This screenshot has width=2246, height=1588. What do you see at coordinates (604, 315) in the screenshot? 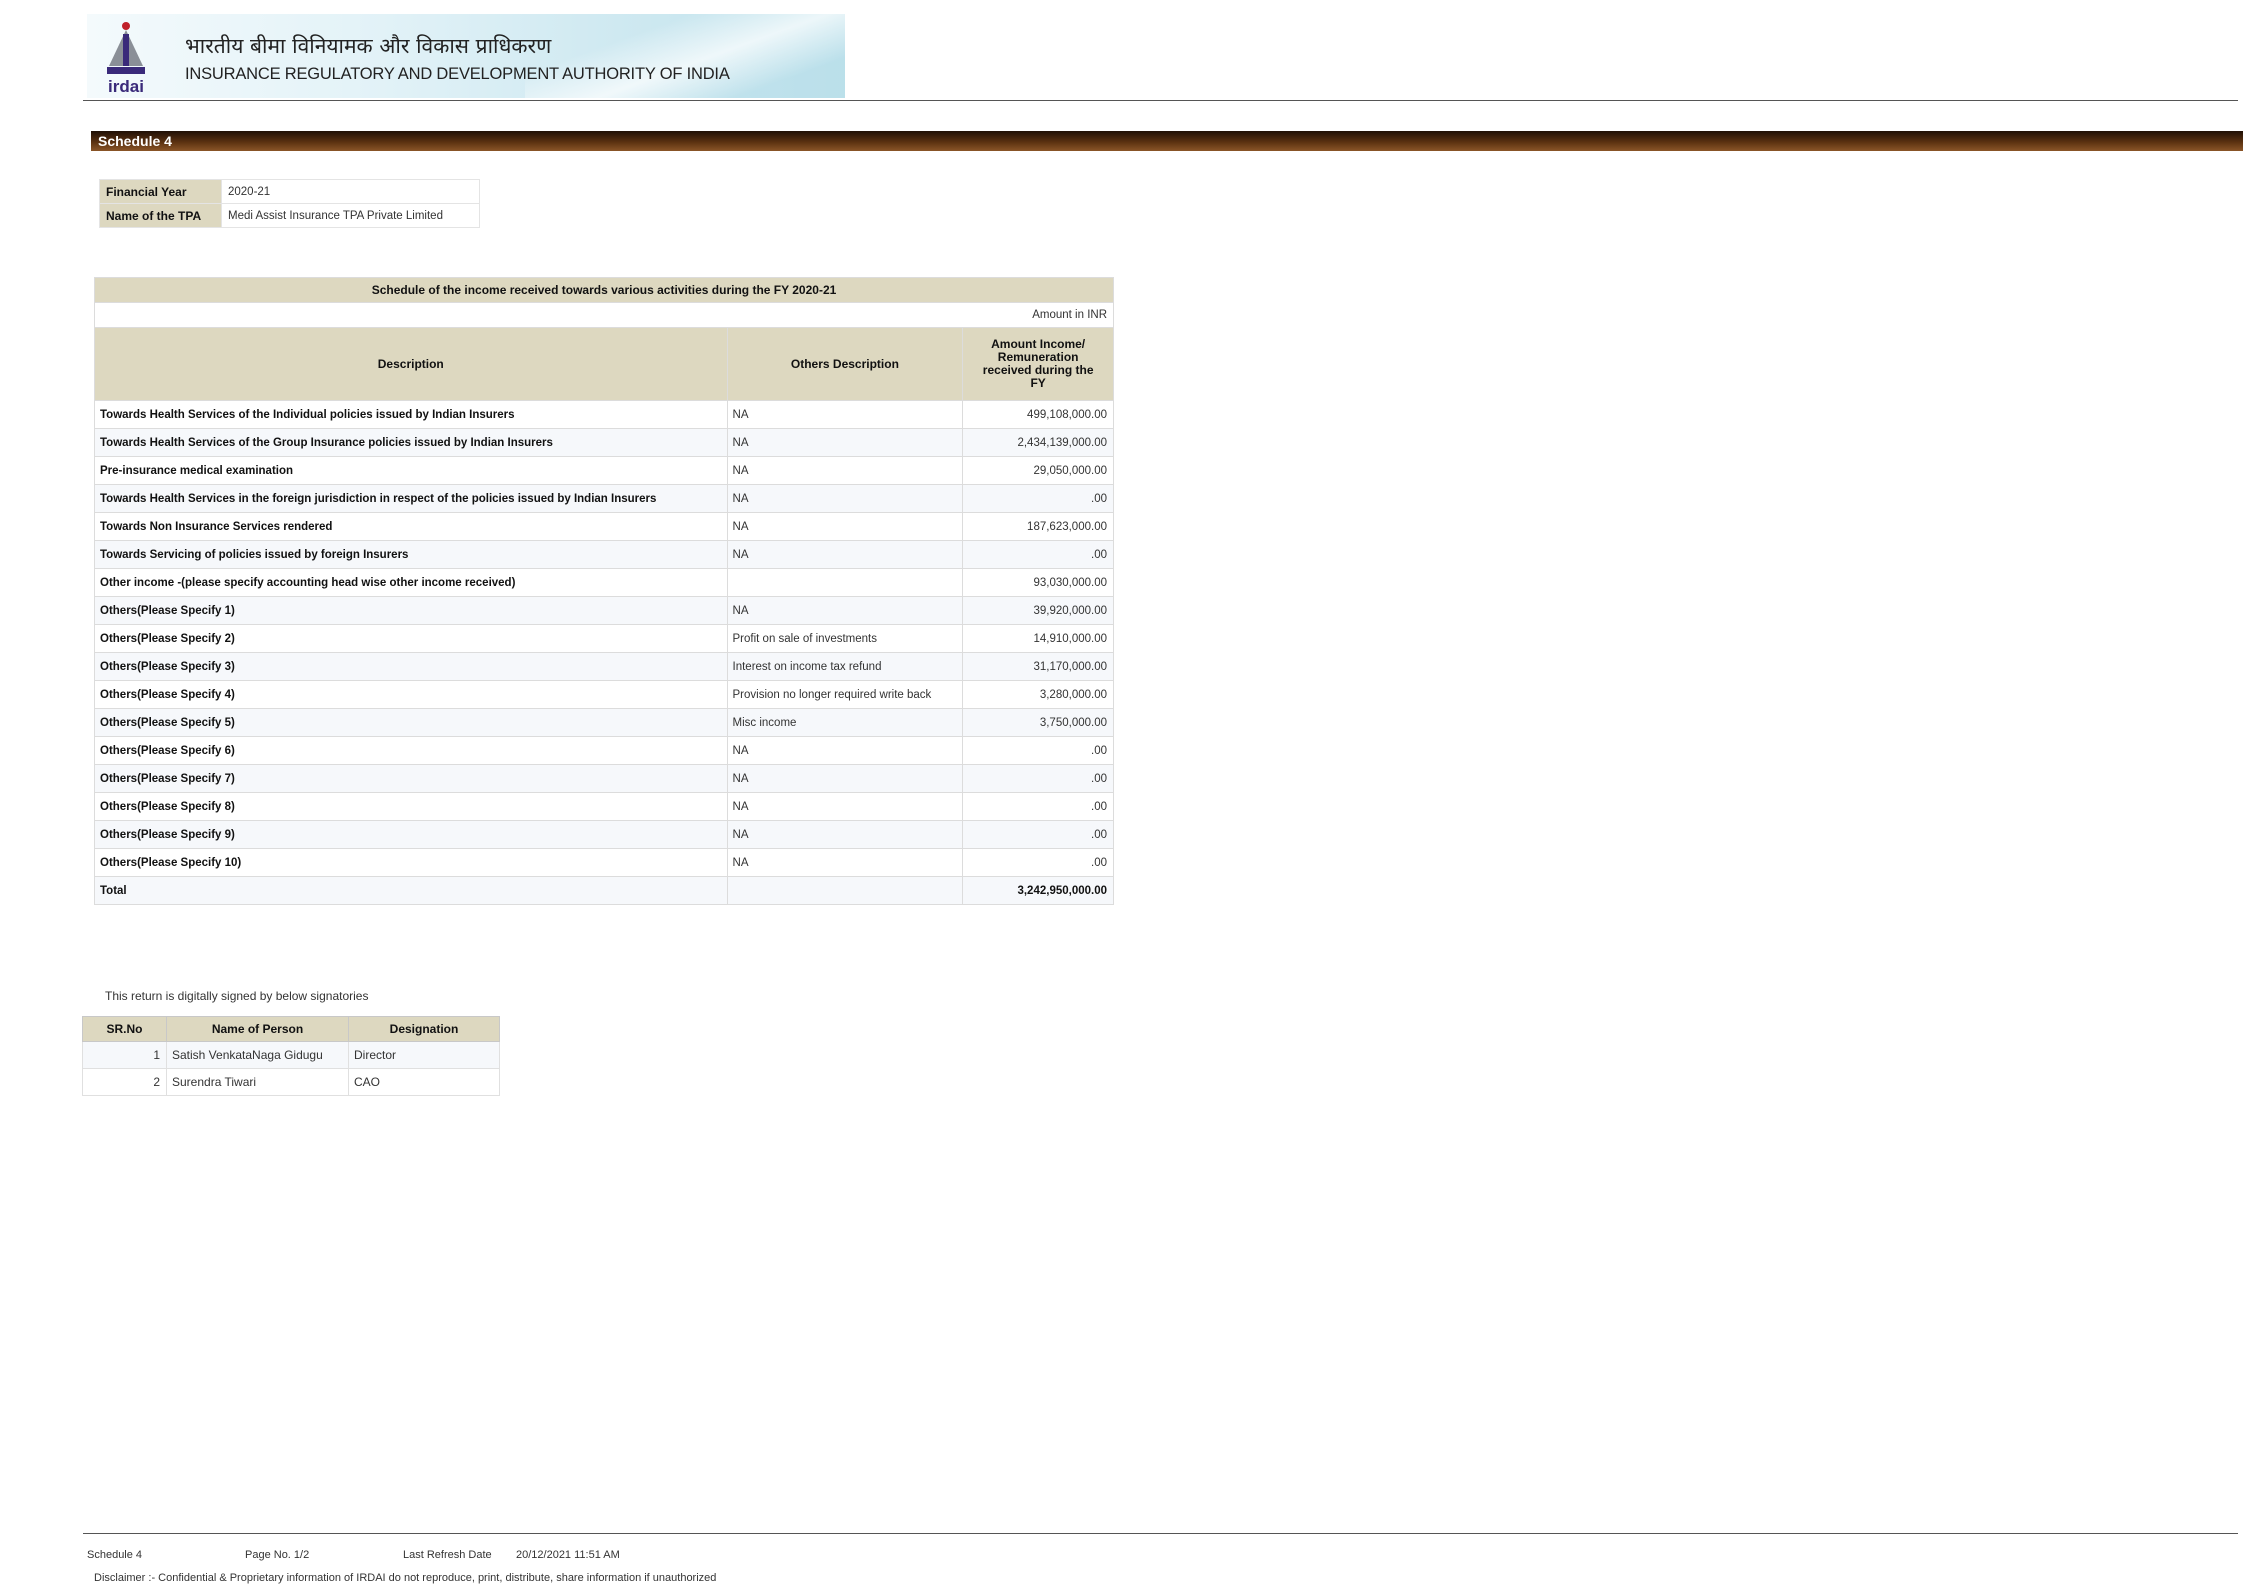
I see `table-unit-row: Amount in INR` at bounding box center [604, 315].